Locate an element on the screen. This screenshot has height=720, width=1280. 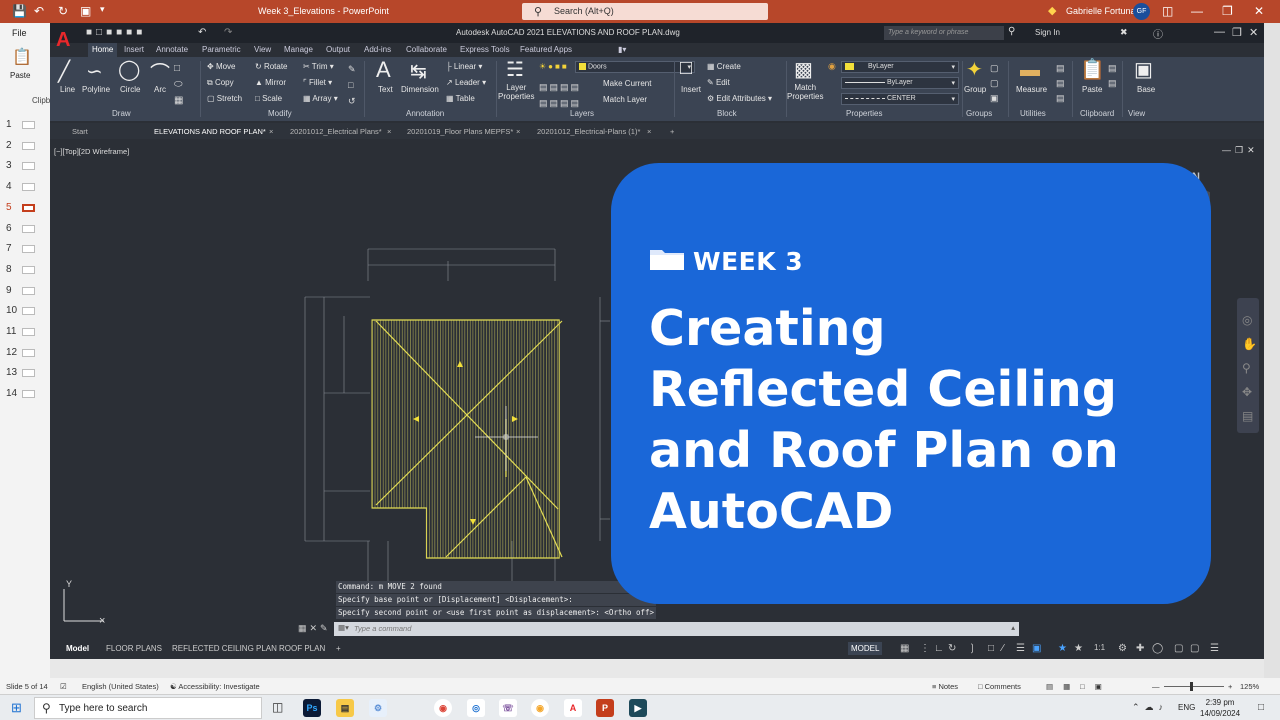
measure-button: Measure is located at coordinates (1031, 89).